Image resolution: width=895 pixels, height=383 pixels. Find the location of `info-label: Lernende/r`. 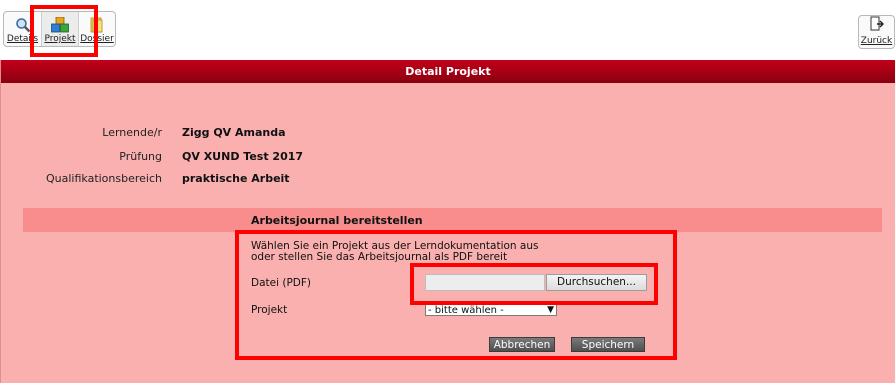

info-label: Lernende/r is located at coordinates (132, 132).